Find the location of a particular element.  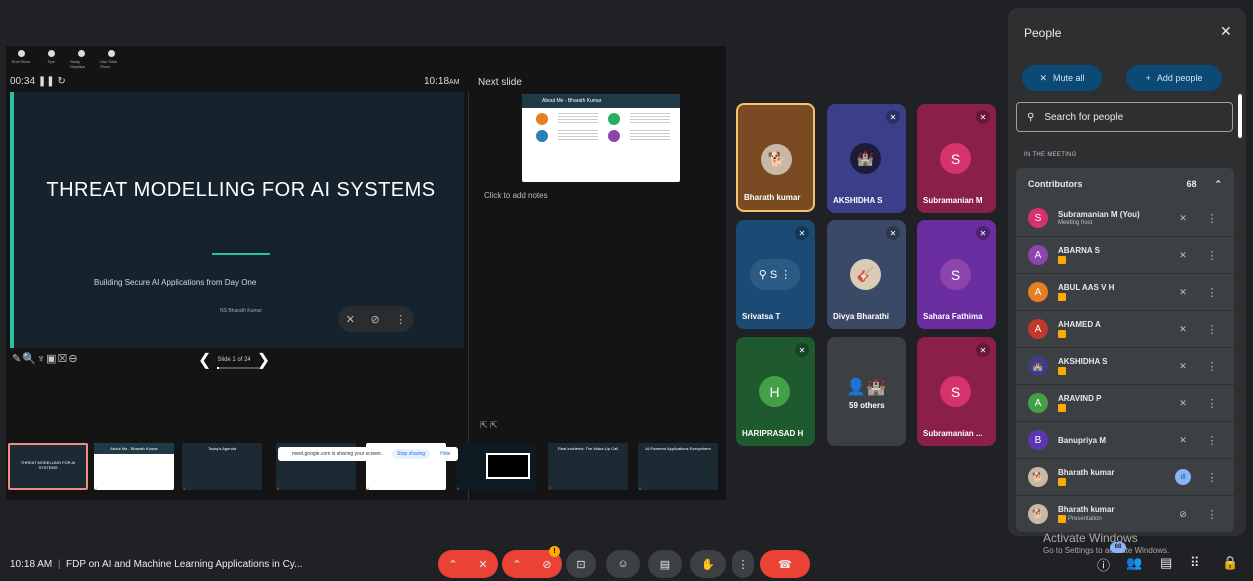

presenter-clock: 10:18AM is located at coordinates (442, 81).